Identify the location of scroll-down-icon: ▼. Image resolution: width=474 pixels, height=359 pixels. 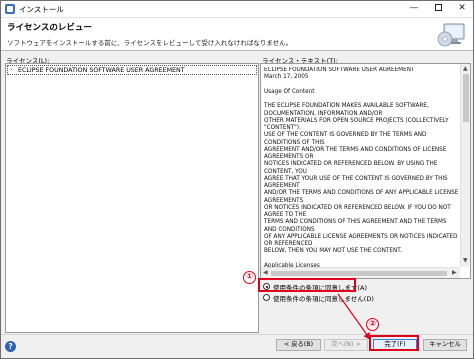
(465, 260).